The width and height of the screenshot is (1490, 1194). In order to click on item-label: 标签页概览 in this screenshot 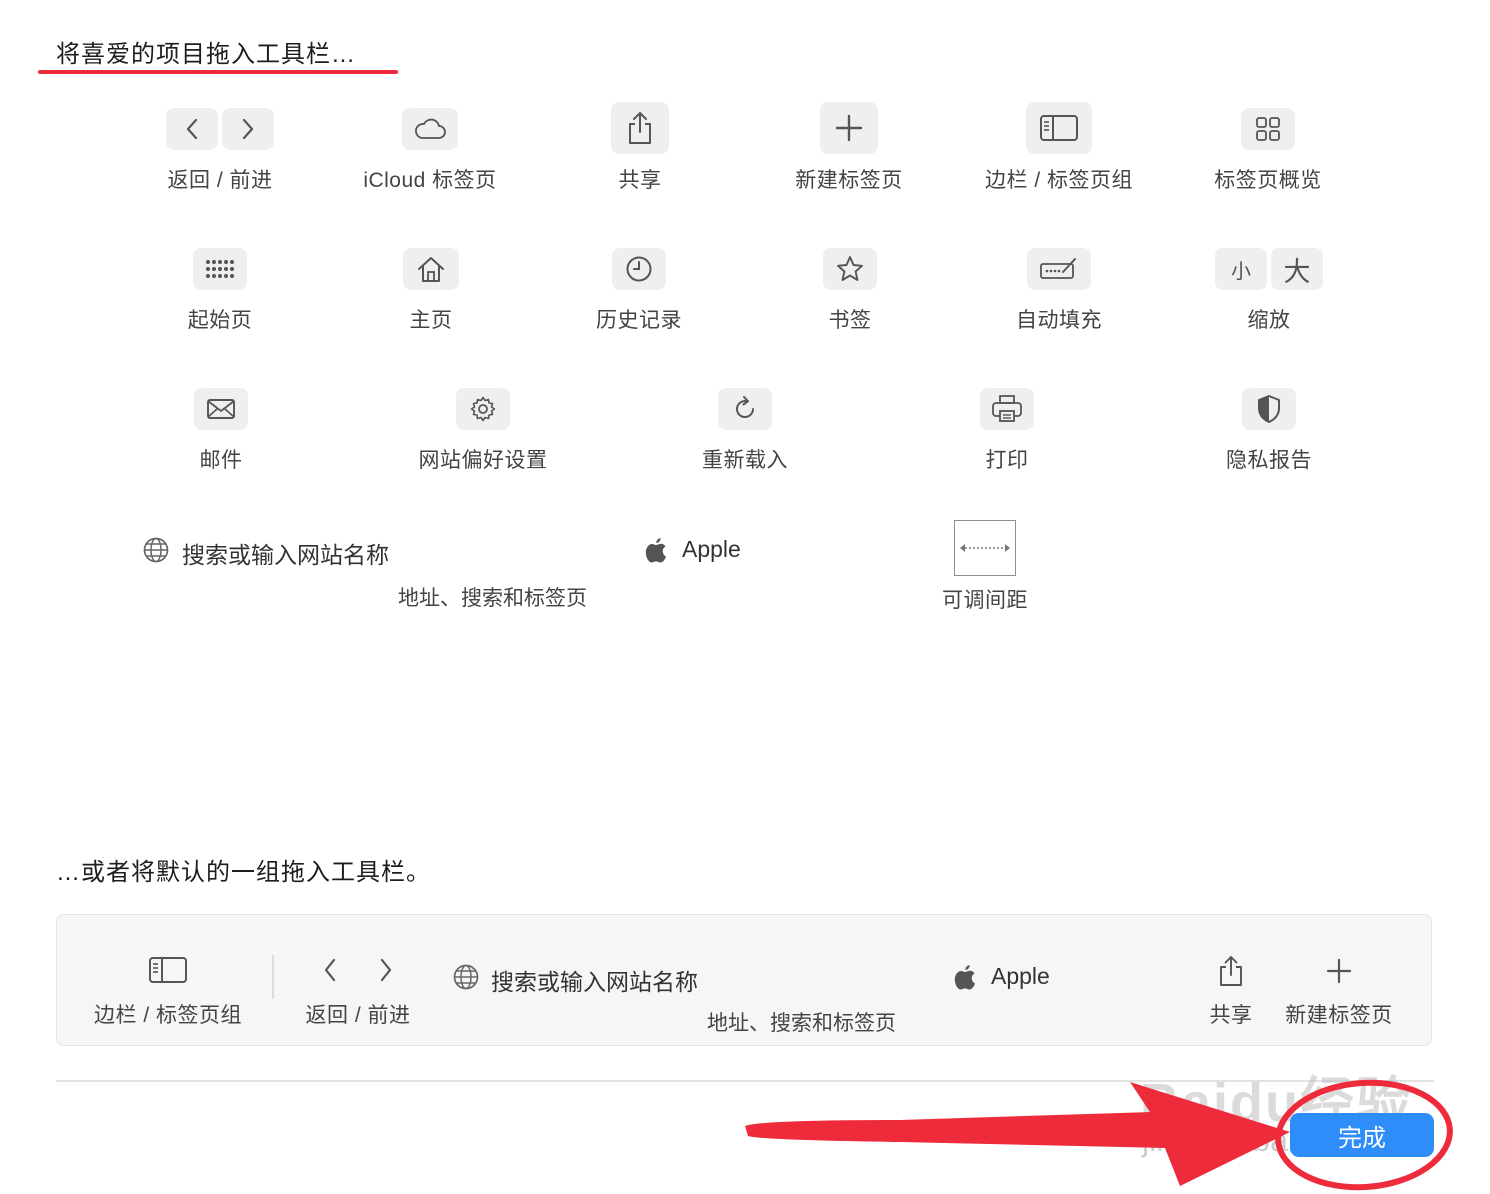, I will do `click(1268, 180)`.